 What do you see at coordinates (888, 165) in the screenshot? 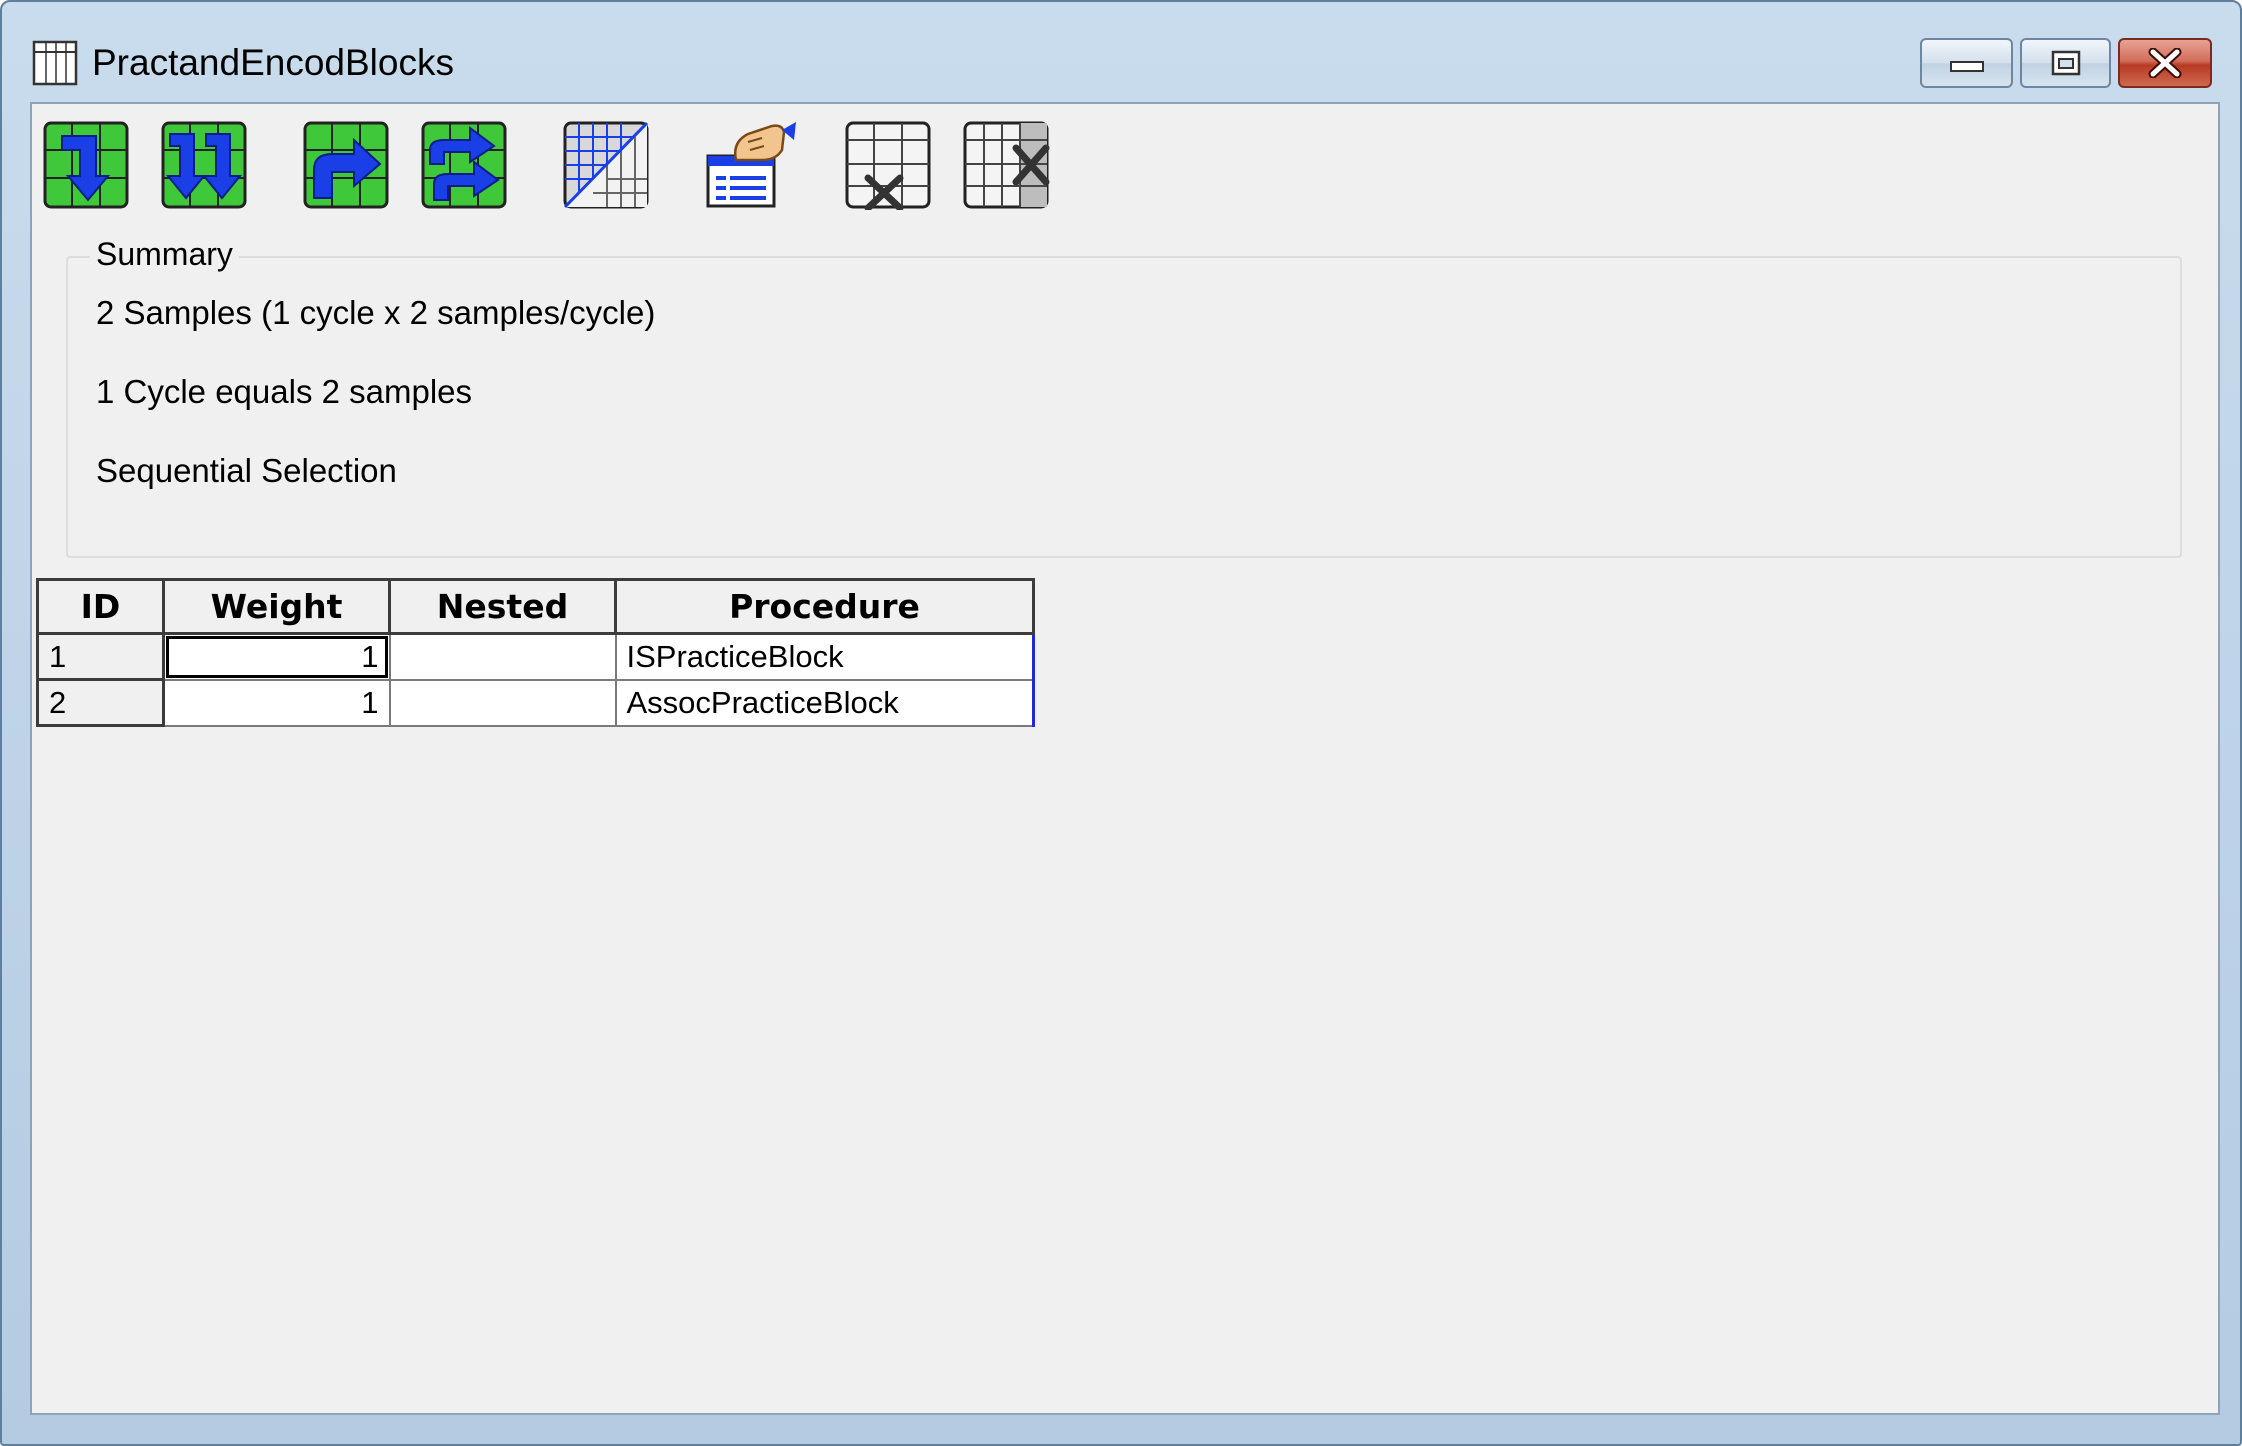
I see `remove-attribute-icon` at bounding box center [888, 165].